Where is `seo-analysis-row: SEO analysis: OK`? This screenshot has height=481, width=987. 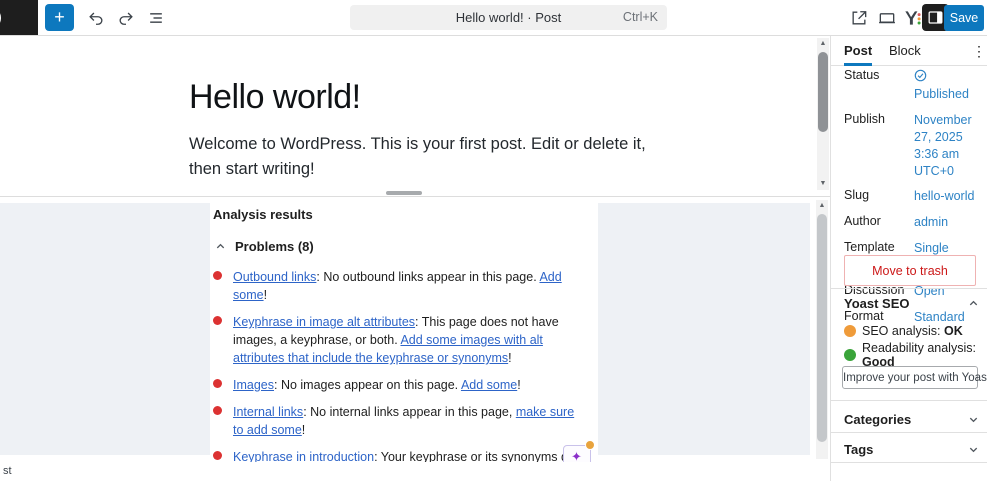
seo-analysis-row: SEO analysis: OK is located at coordinates (912, 331).